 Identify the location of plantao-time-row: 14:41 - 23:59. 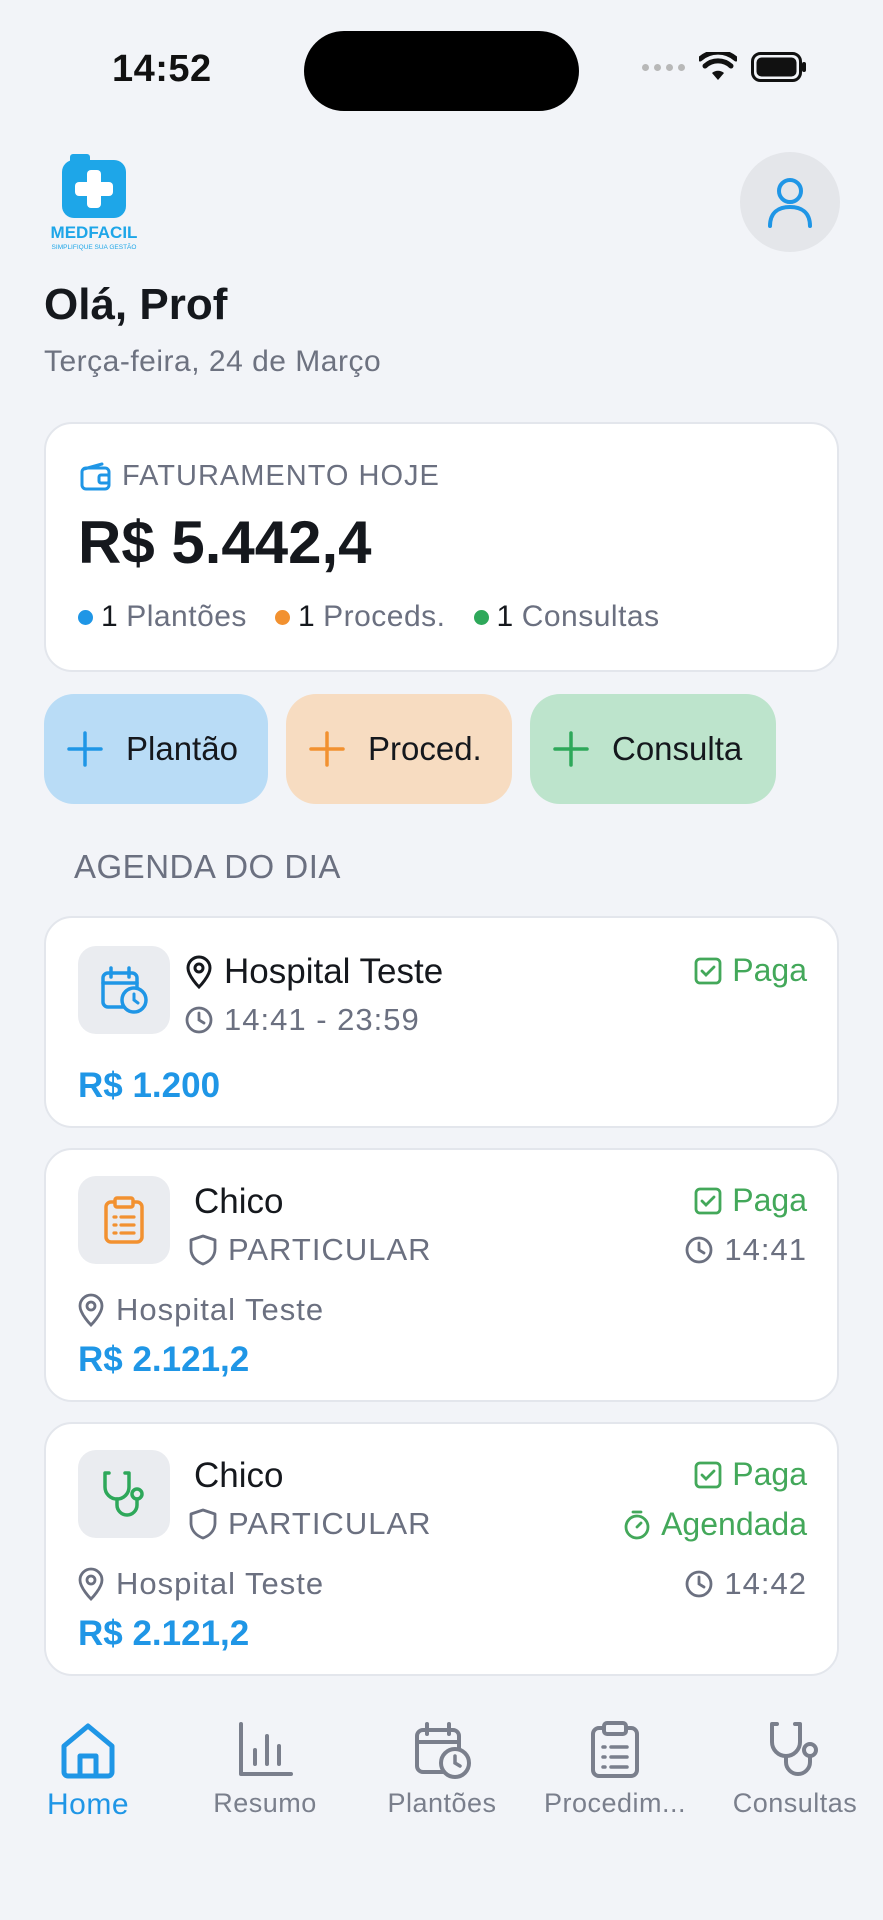
(302, 1020).